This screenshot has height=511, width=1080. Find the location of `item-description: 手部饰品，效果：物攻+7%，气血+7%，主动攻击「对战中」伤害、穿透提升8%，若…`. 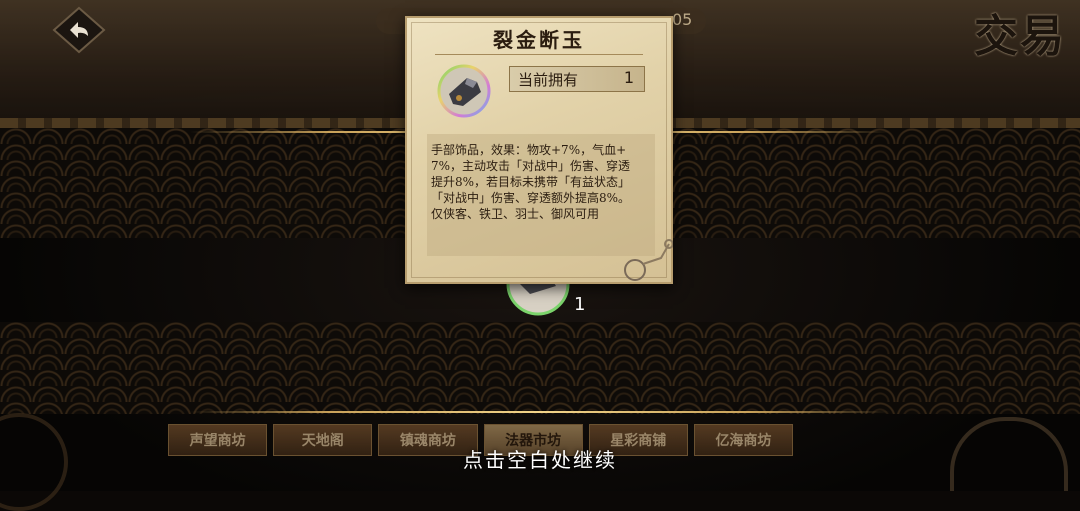

item-description: 手部饰品，效果：物攻+7%，气血+7%，主动攻击「对战中」伤害、穿透提升8%，若… is located at coordinates (531, 182).